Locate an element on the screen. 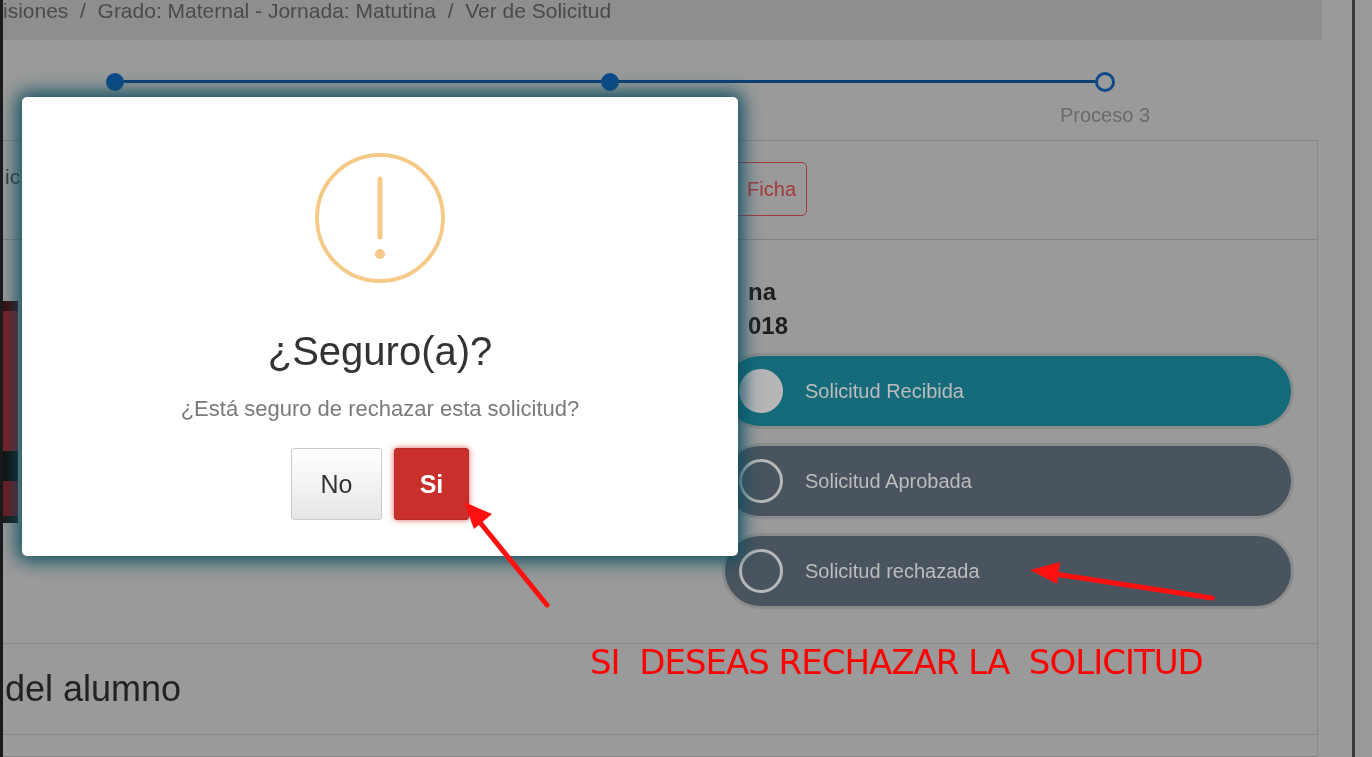  status-option: Solicitud rechazada is located at coordinates (1008, 571).